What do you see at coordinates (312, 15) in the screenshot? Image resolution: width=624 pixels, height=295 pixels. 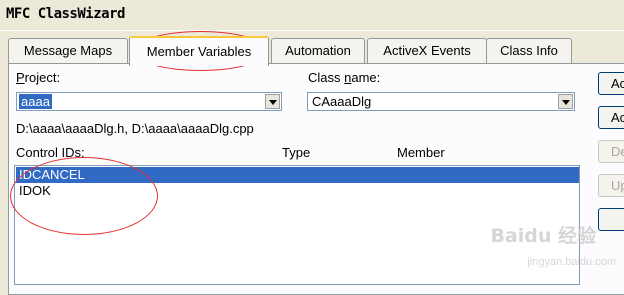 I see `title-bar: MFC ClassWizard` at bounding box center [312, 15].